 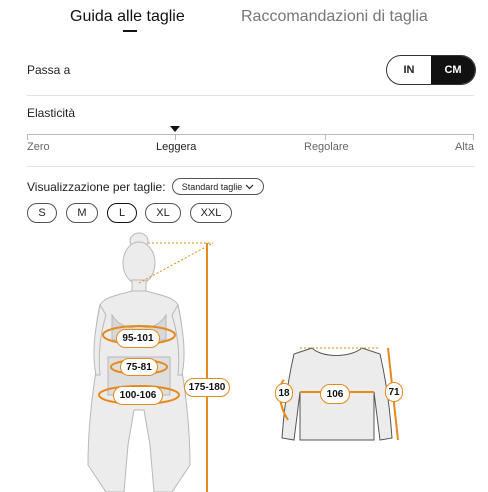 I want to click on width-measurement: 106, so click(x=335, y=394).